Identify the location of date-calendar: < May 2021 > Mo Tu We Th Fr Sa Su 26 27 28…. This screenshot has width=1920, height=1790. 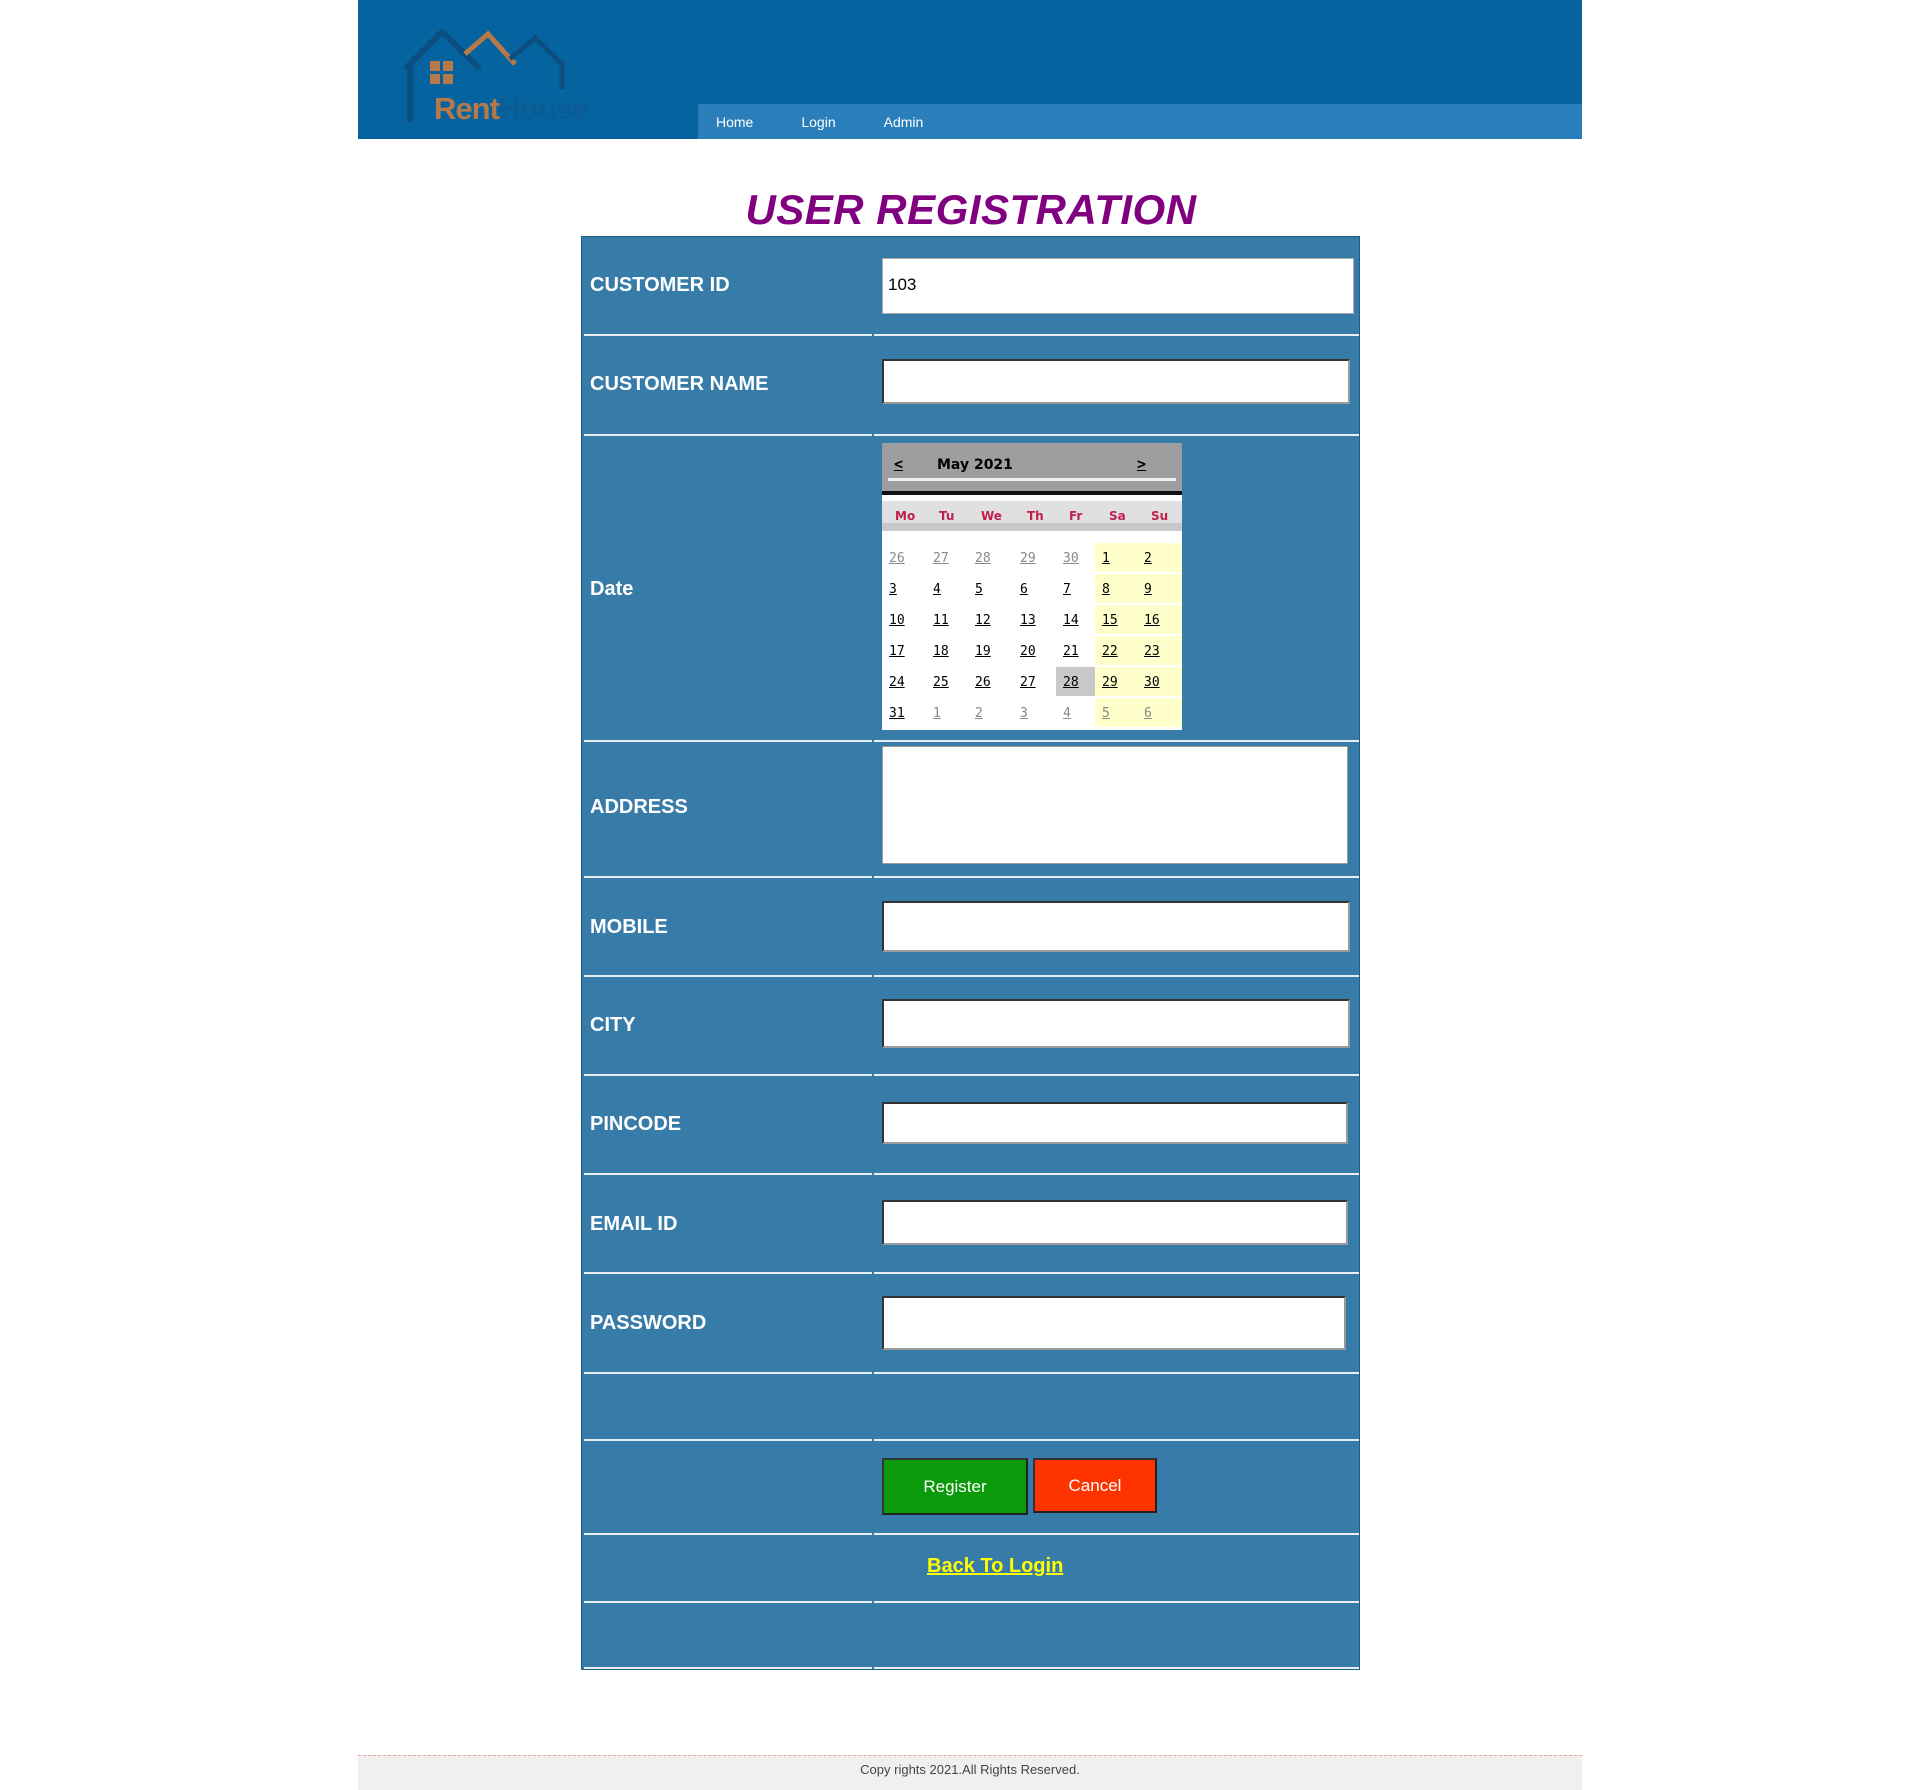
(1032, 586).